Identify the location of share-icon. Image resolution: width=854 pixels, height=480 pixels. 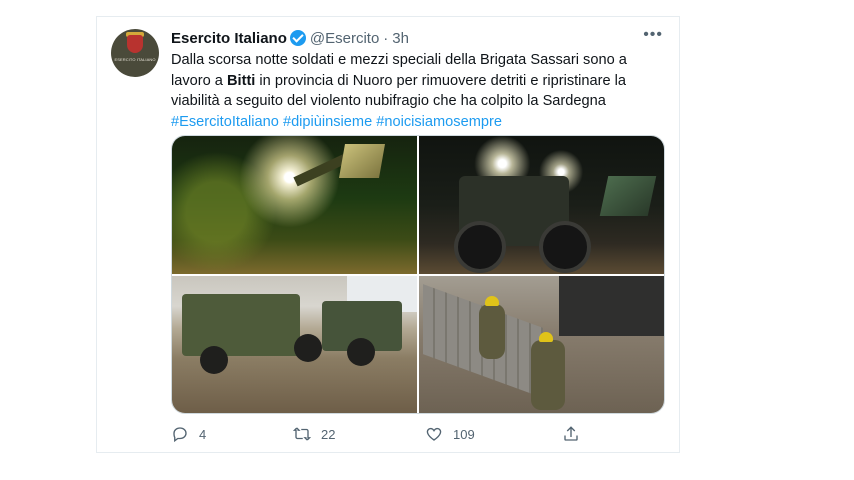
(571, 433).